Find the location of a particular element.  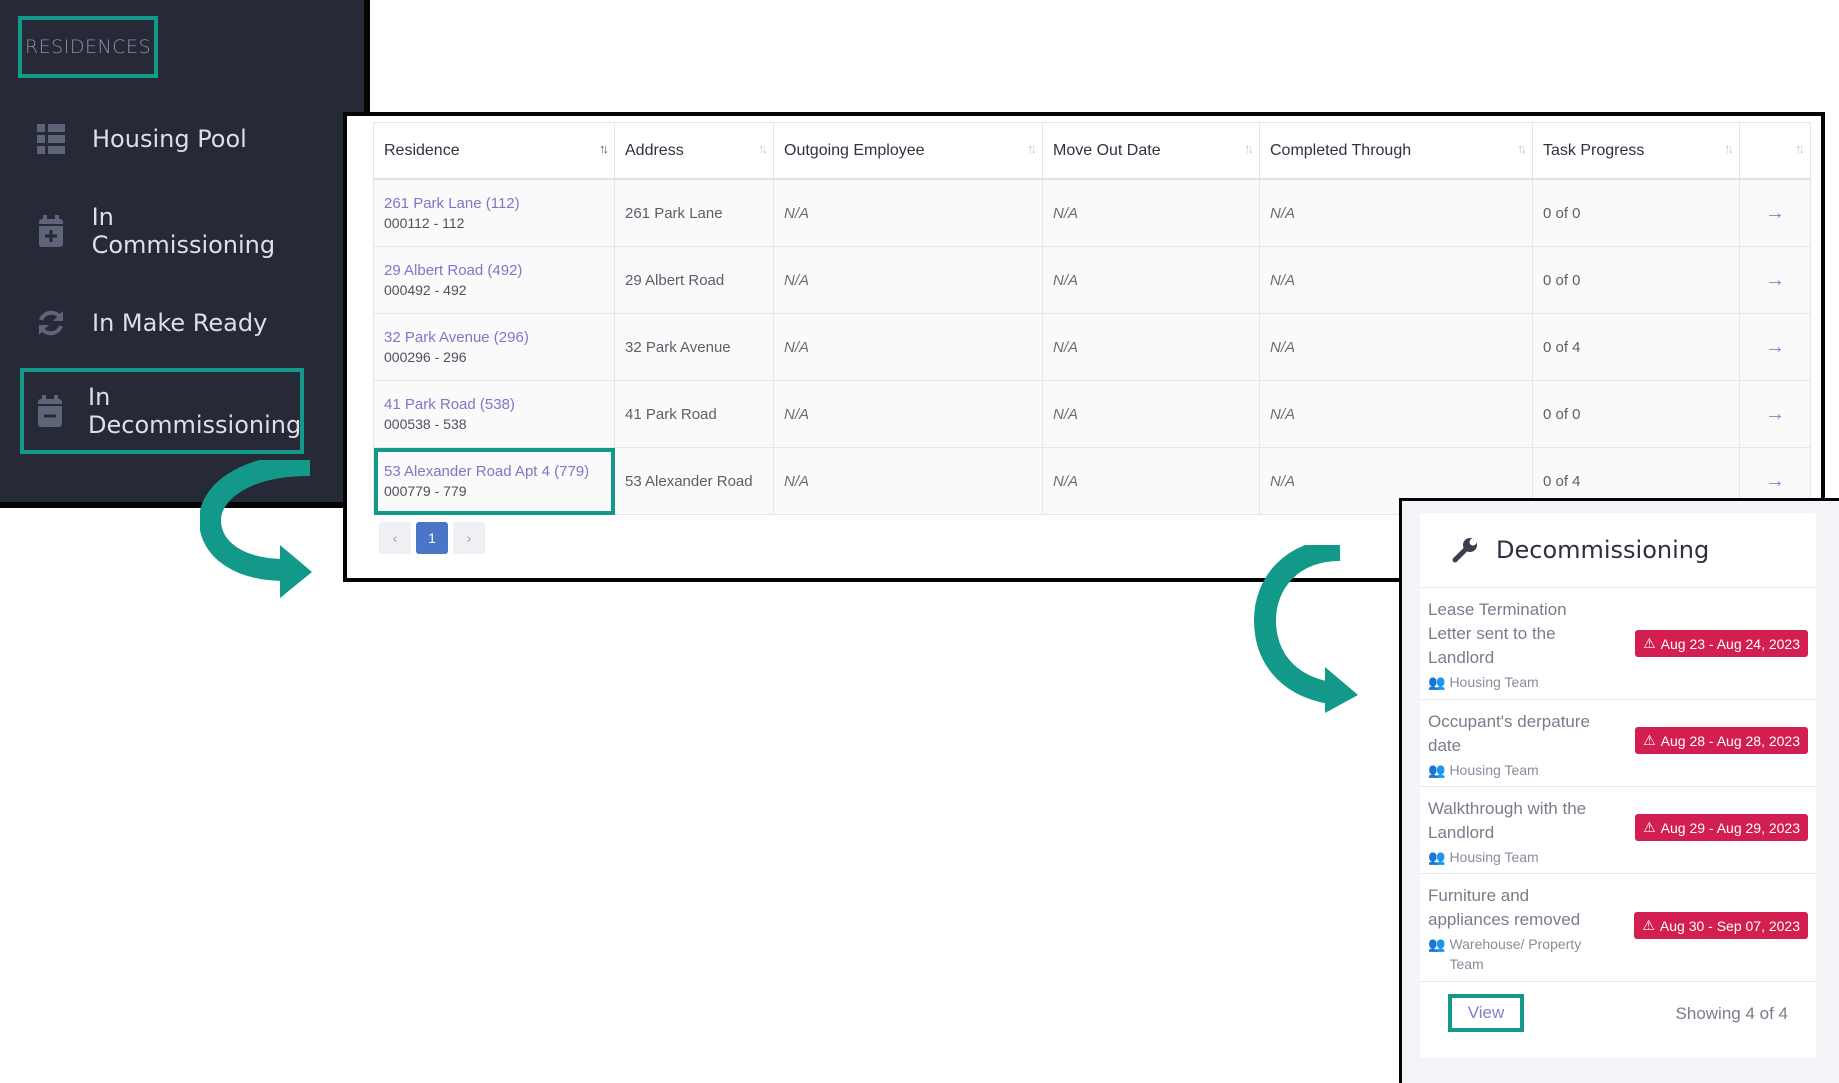

sidebar-item-in-commissioning: In Commissioning is located at coordinates (162, 231).